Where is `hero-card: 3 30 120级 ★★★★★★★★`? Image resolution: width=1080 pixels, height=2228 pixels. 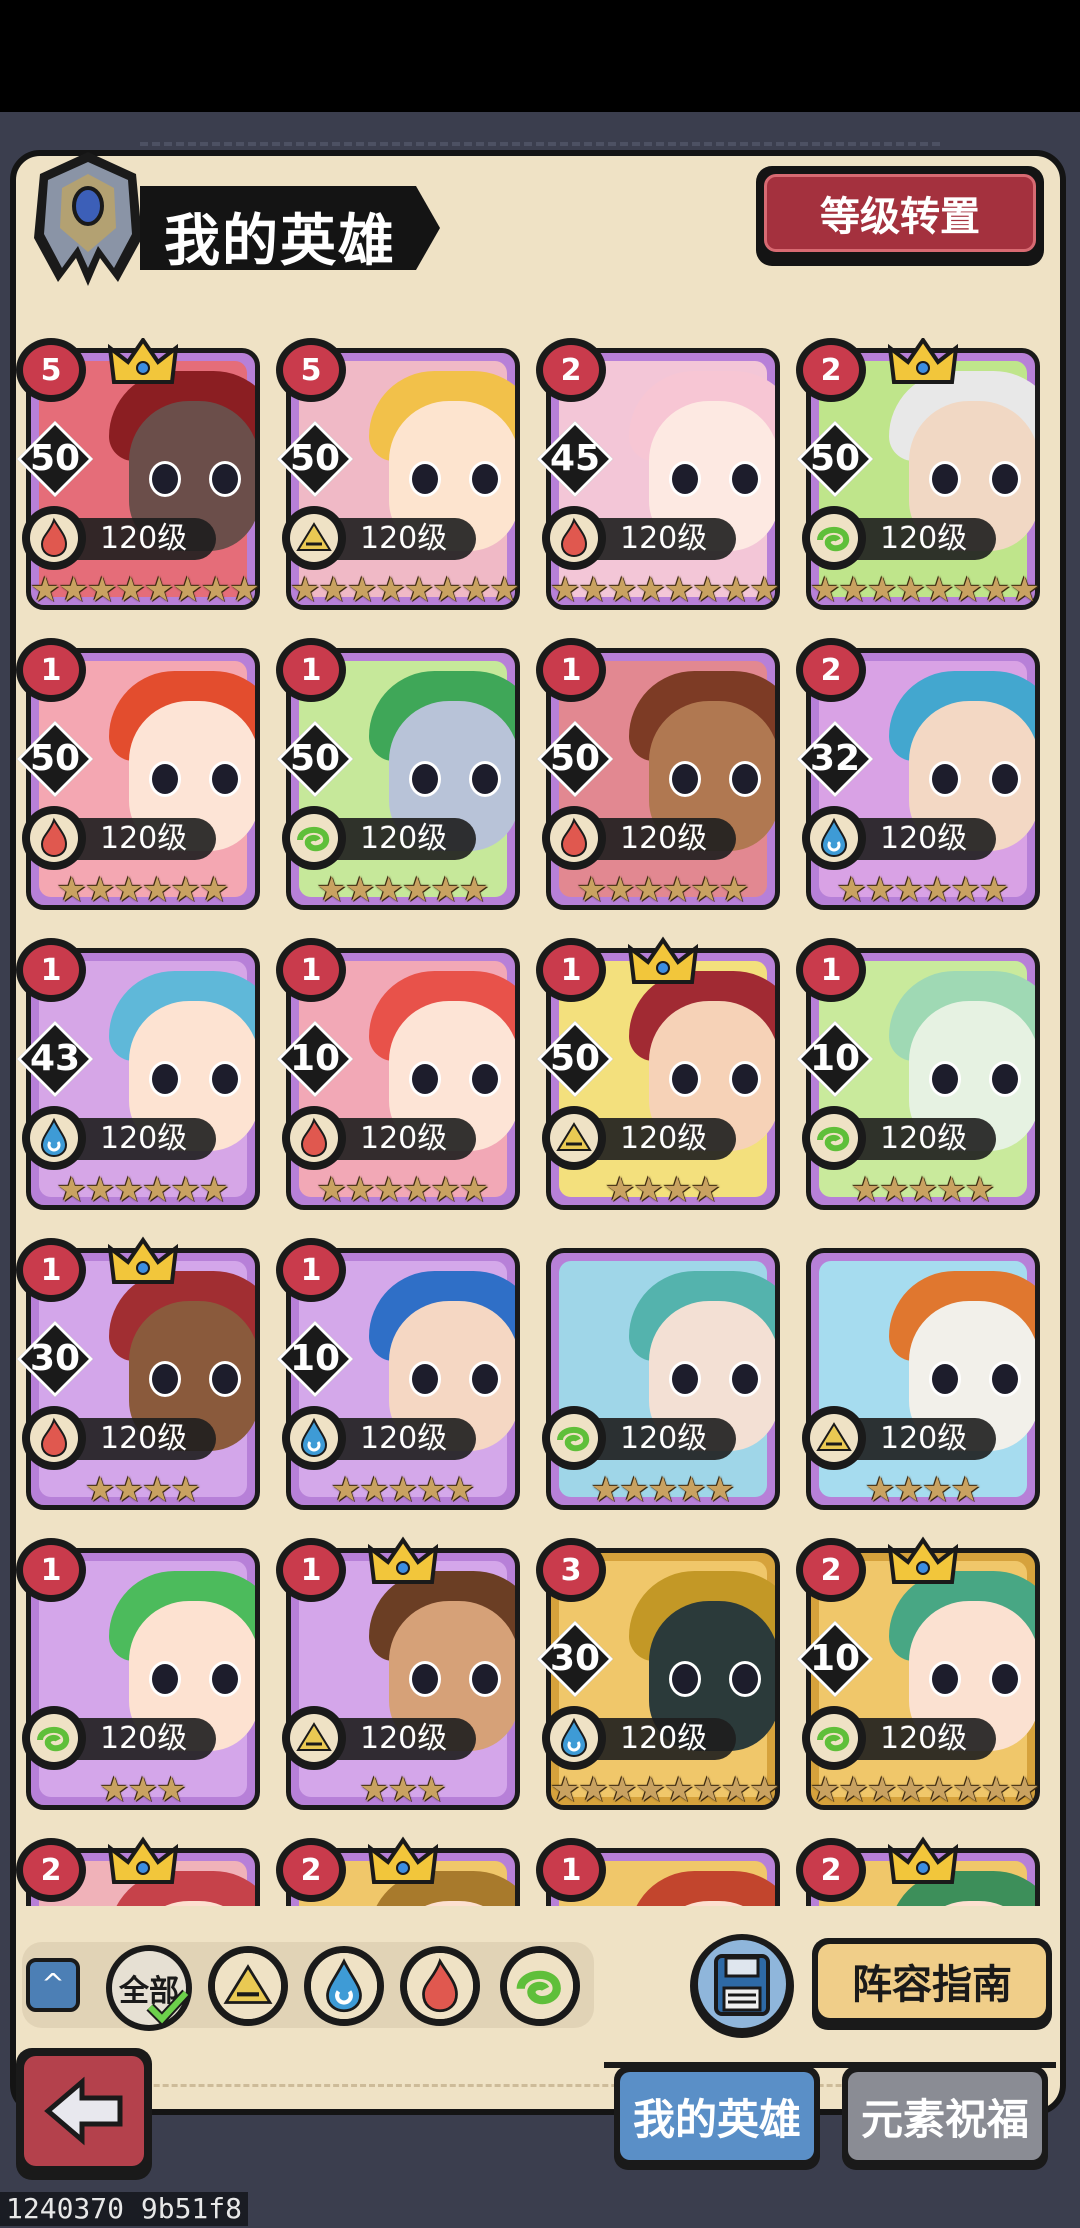
hero-card: 3 30 120级 ★★★★★★★★ is located at coordinates (660, 1676).